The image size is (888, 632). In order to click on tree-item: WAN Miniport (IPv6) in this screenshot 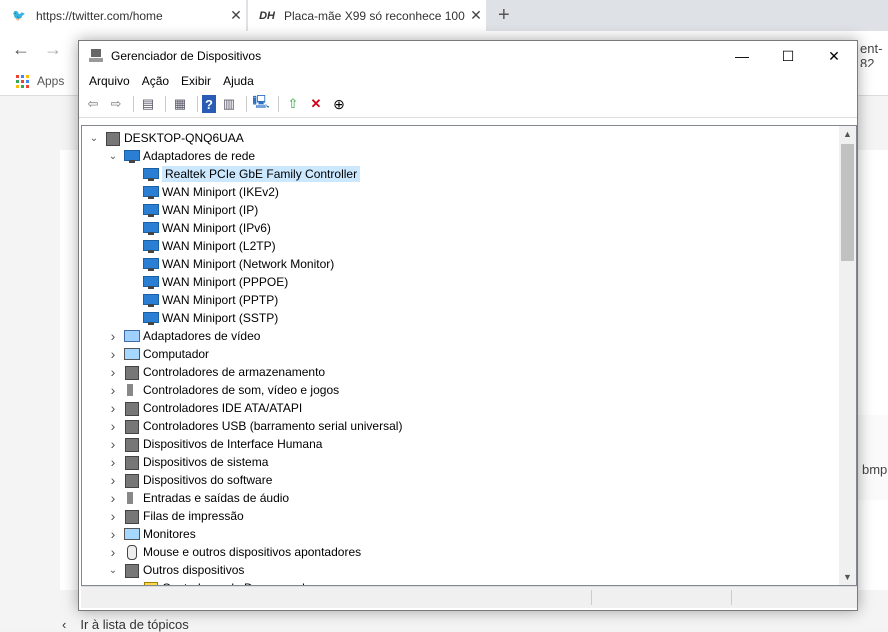, I will do `click(198, 228)`.